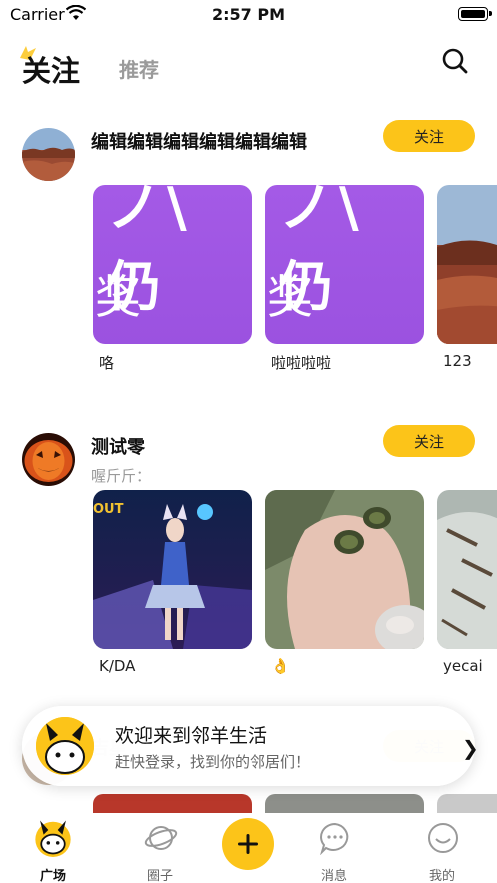 This screenshot has height=883, width=497. I want to click on status-bar: Carrier 2:57 PM, so click(248, 15).